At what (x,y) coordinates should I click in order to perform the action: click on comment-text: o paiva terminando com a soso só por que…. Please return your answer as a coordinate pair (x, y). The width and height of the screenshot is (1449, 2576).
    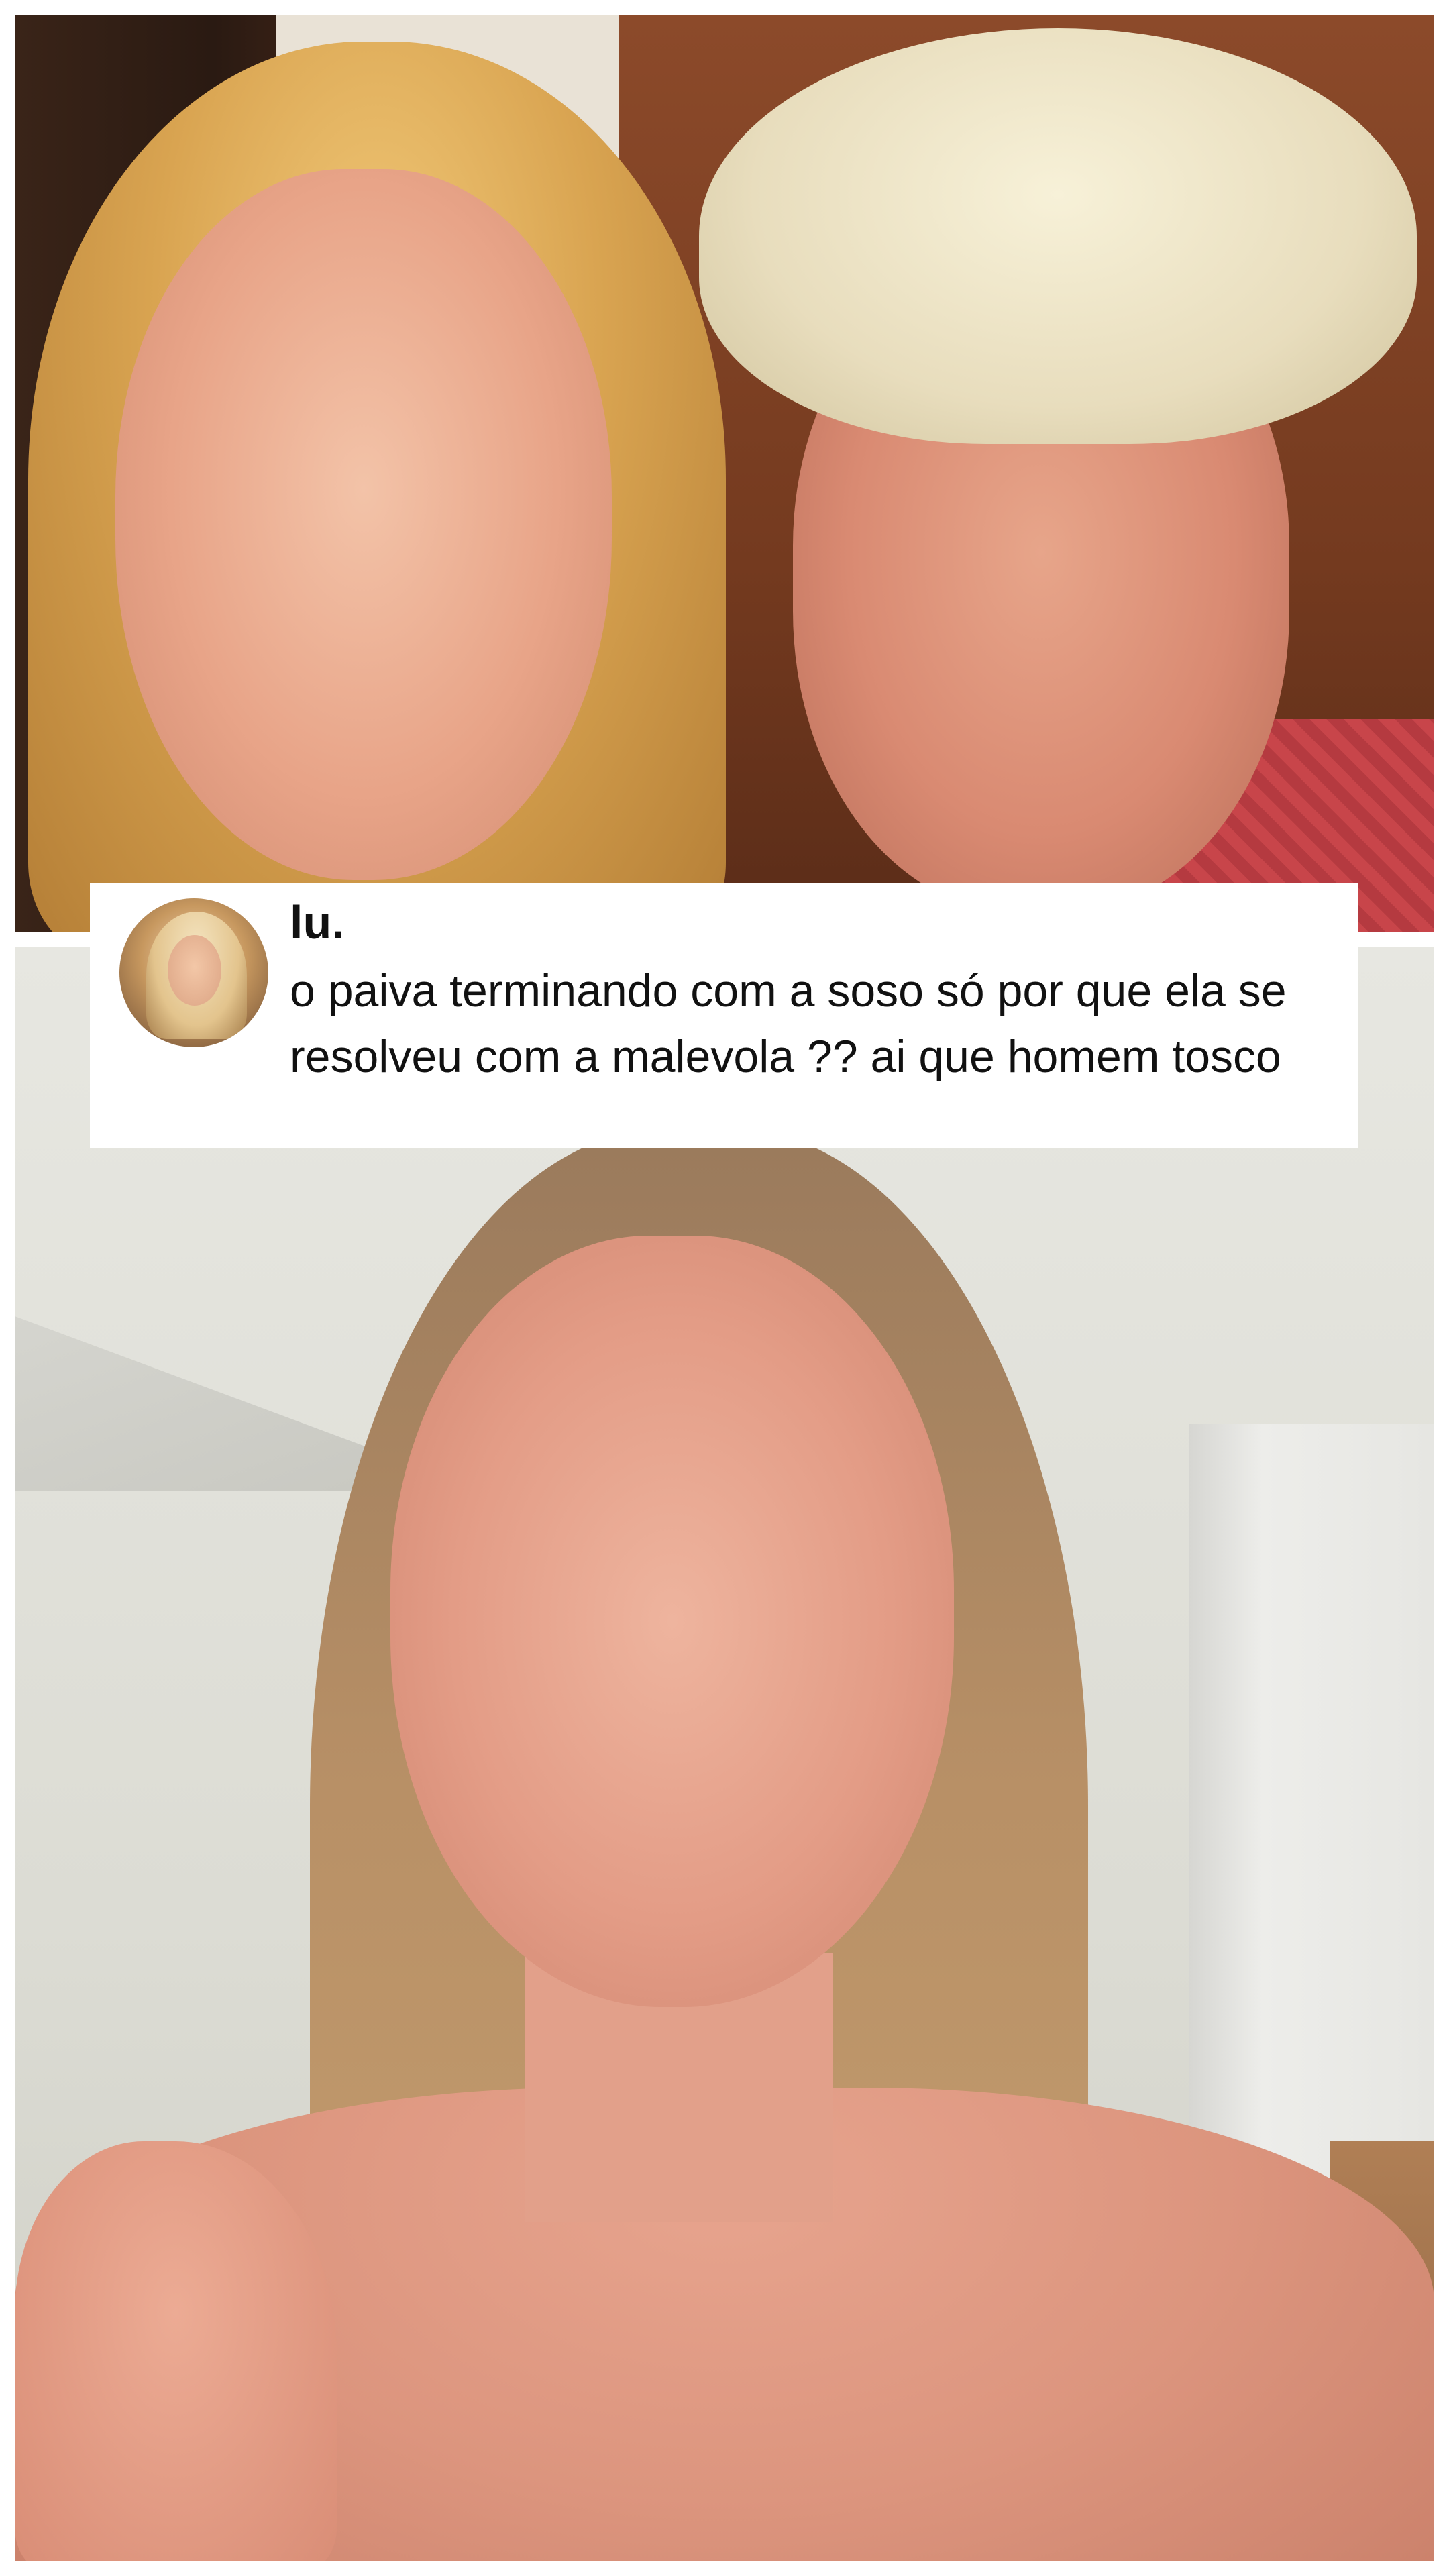
    Looking at the image, I should click on (788, 1023).